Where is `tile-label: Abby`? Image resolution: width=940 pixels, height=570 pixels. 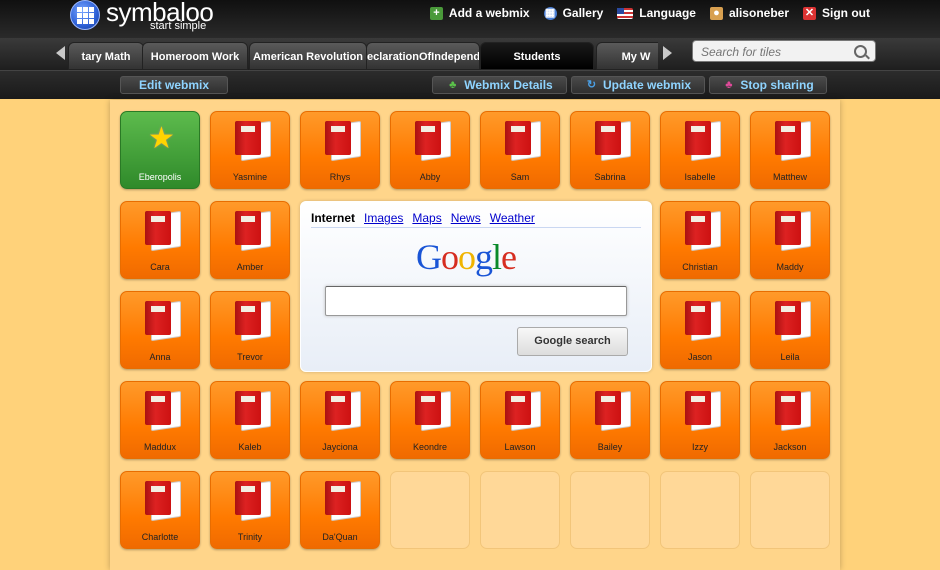
tile-label: Abby is located at coordinates (430, 177).